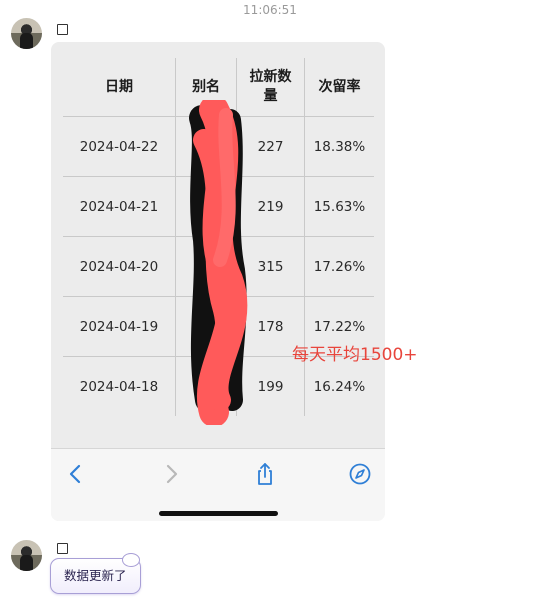 Image resolution: width=540 pixels, height=611 pixels. Describe the element at coordinates (119, 266) in the screenshot. I see `cell-date: 2024-04-20` at that location.